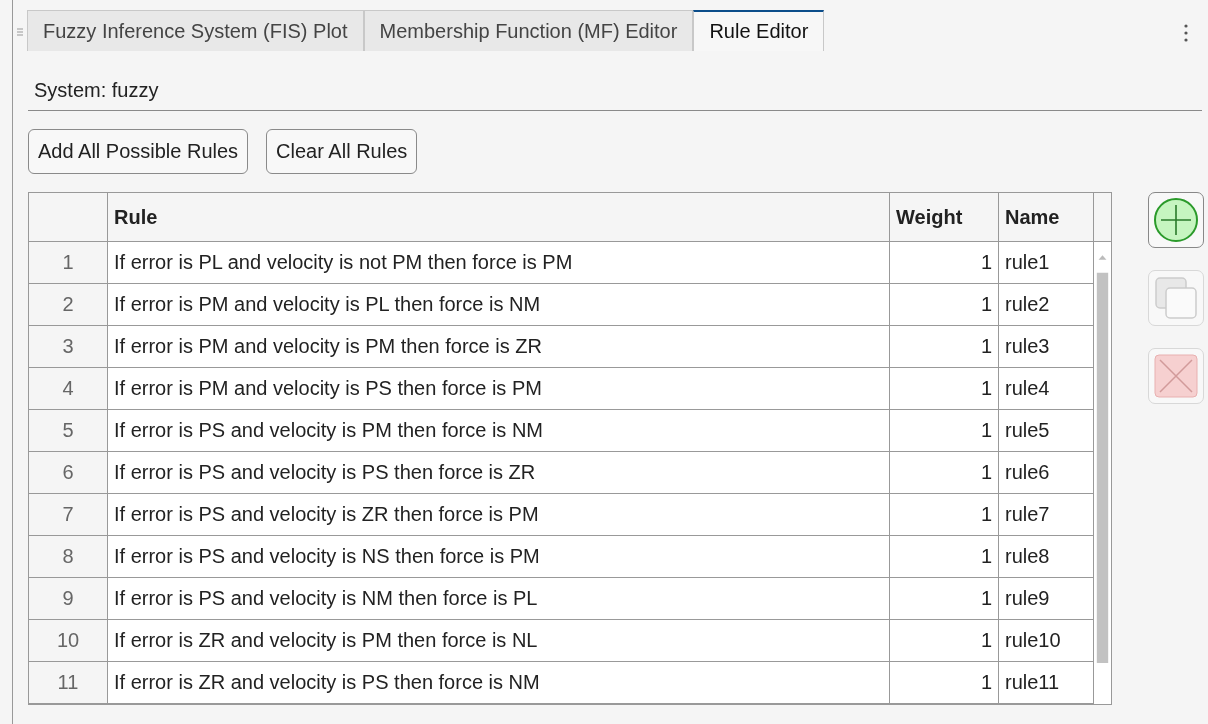 The width and height of the screenshot is (1208, 724). I want to click on table-cell: If error is PS and velocity is PM then force is NM, so click(498, 430).